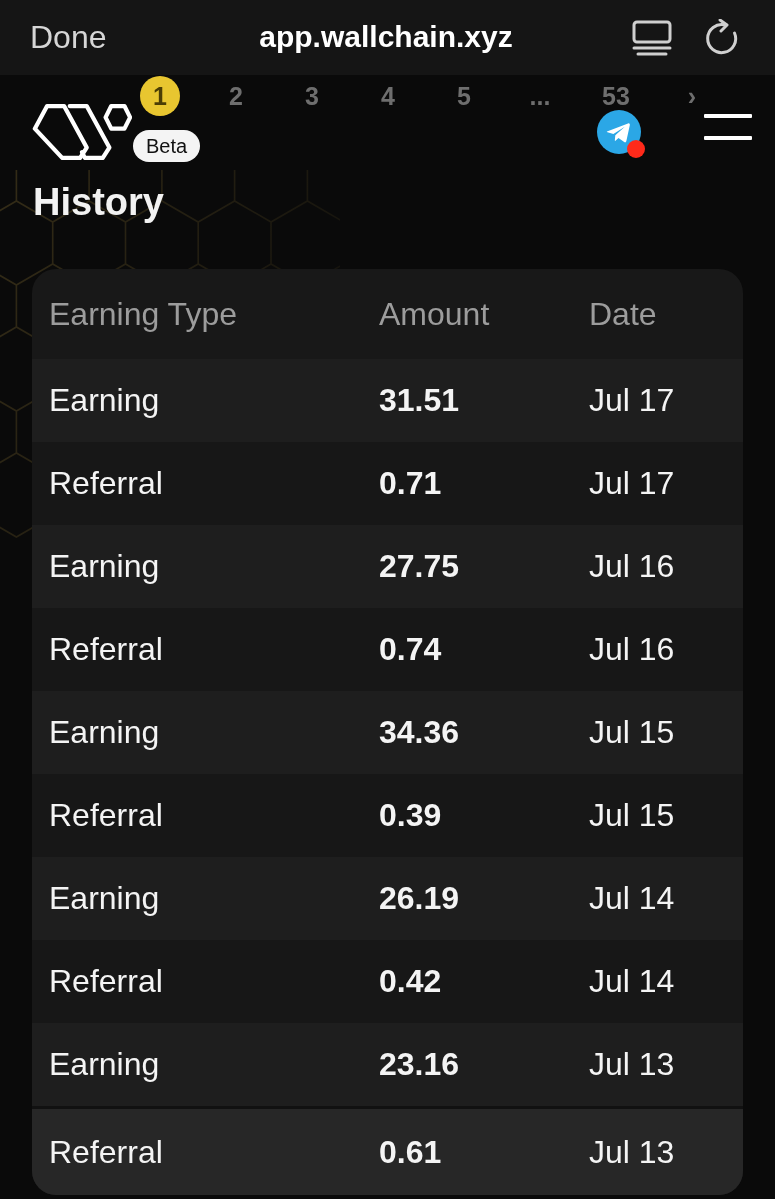 This screenshot has height=1199, width=775. Describe the element at coordinates (167, 145) in the screenshot. I see `beta-badge: Beta` at that location.